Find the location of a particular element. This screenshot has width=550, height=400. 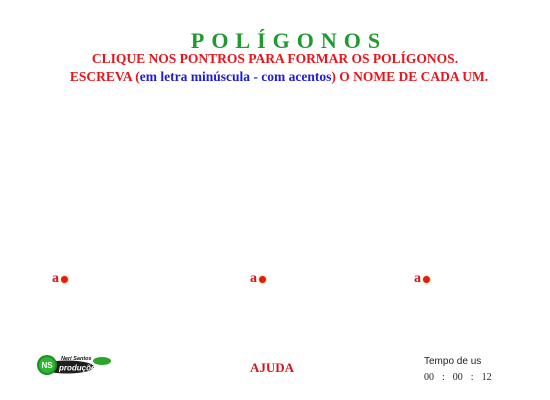

instruction-line-2-end: ) O NOME DE CADA UM. is located at coordinates (410, 76).